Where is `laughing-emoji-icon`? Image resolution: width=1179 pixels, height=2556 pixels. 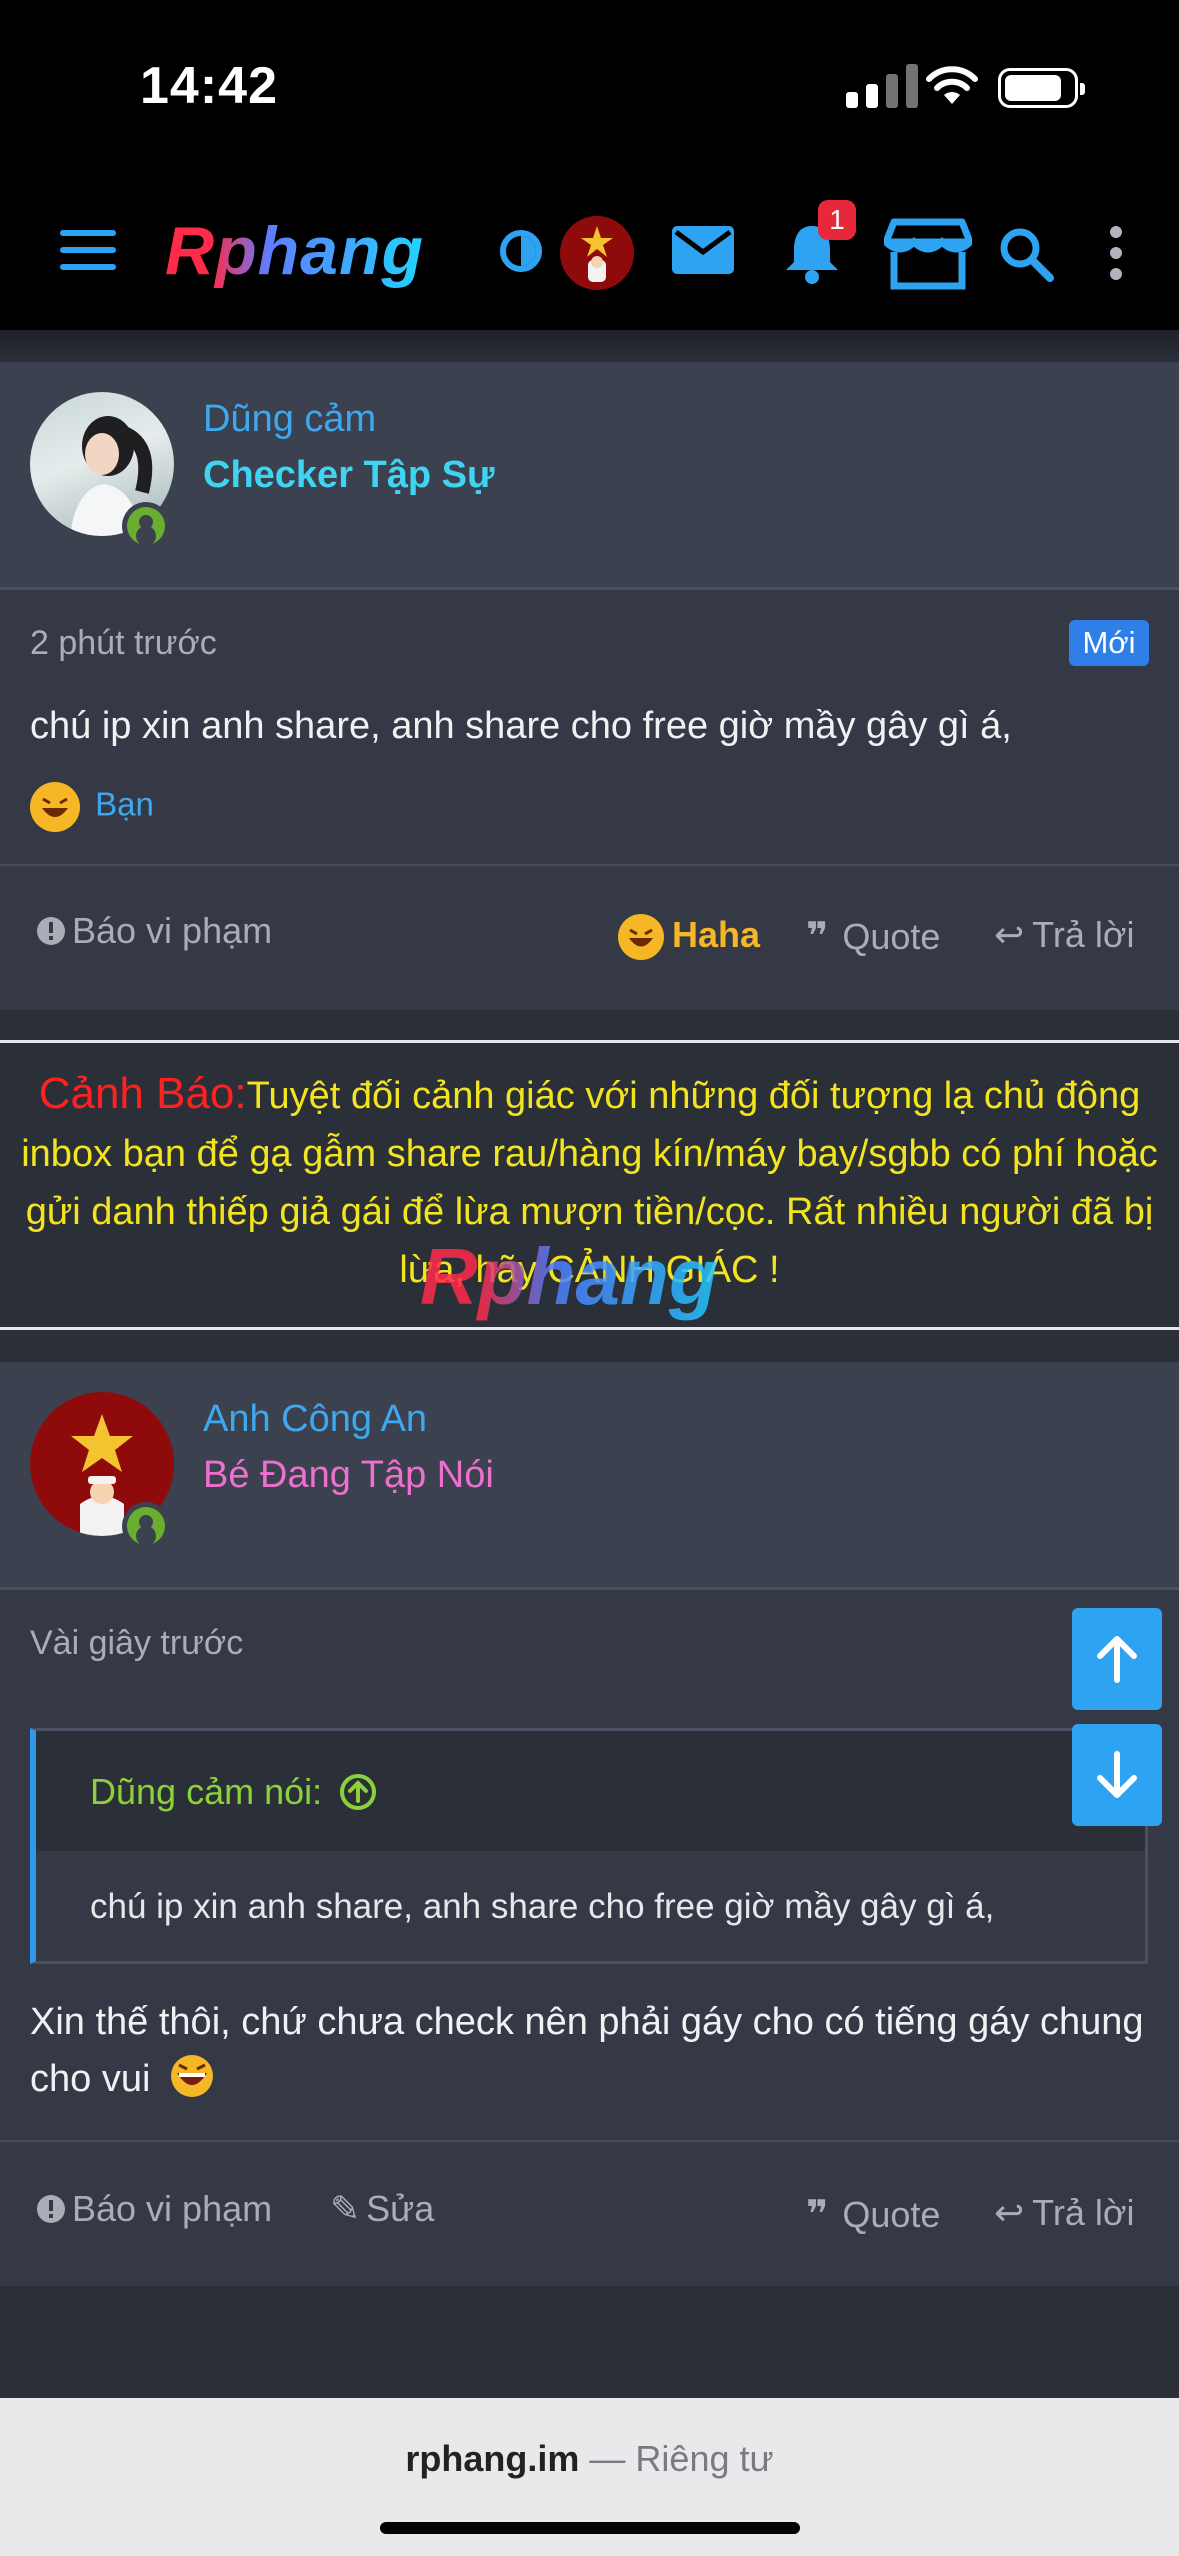
laughing-emoji-icon is located at coordinates (191, 2076).